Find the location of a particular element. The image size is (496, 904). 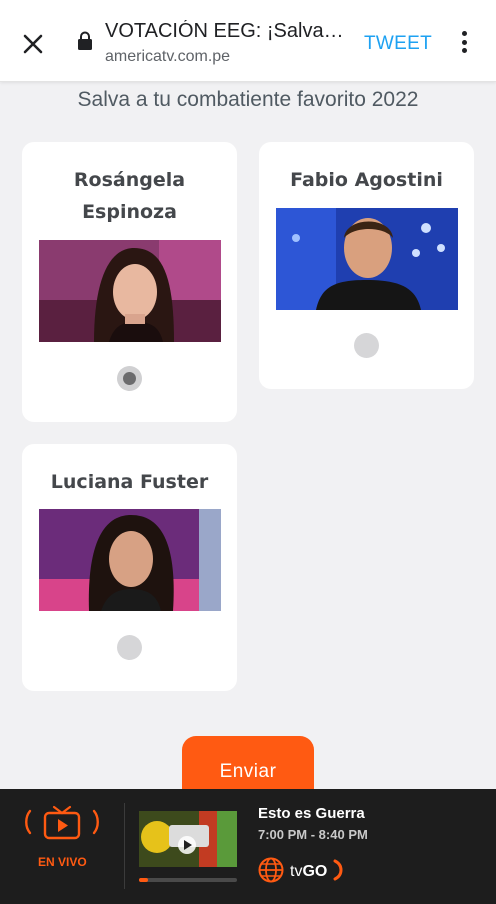

show-title: Esto es Guerra is located at coordinates (311, 813).